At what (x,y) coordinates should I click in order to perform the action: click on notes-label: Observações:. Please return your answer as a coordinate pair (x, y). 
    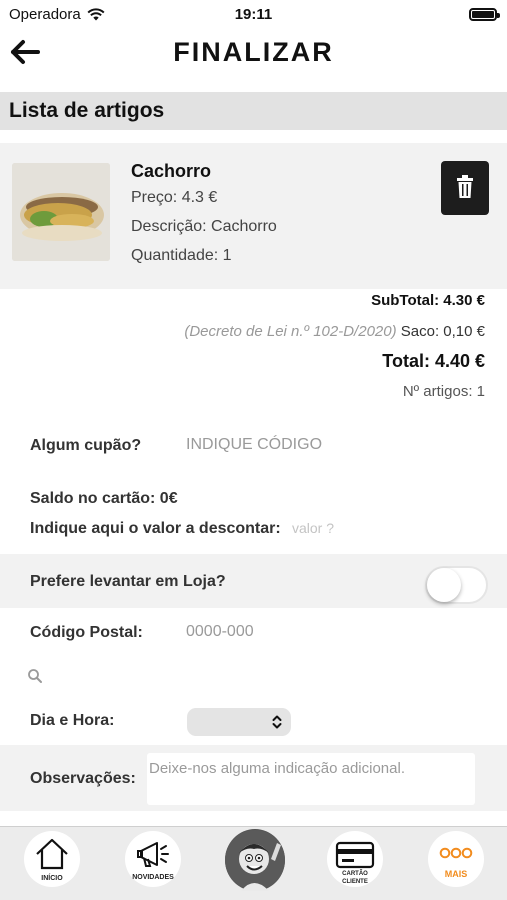
    Looking at the image, I should click on (83, 778).